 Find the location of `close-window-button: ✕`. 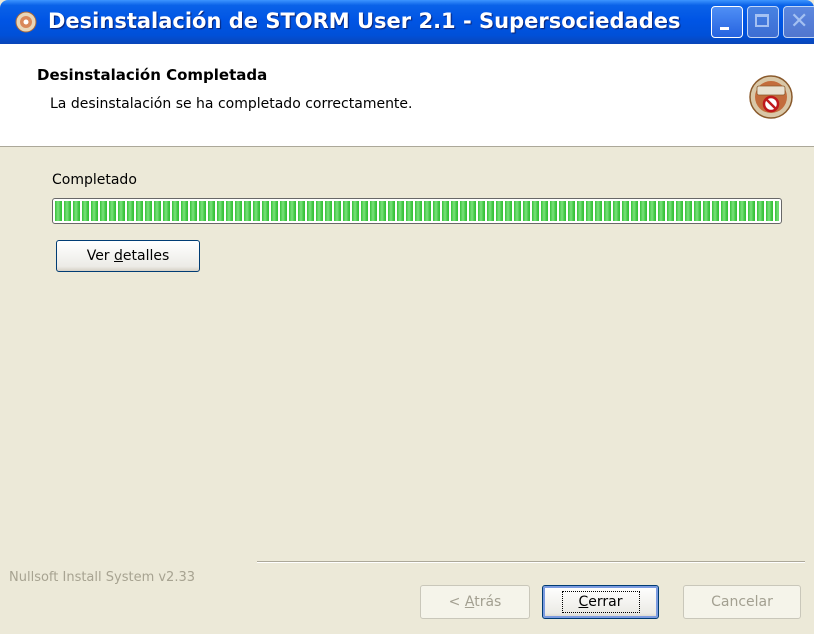

close-window-button: ✕ is located at coordinates (798, 22).